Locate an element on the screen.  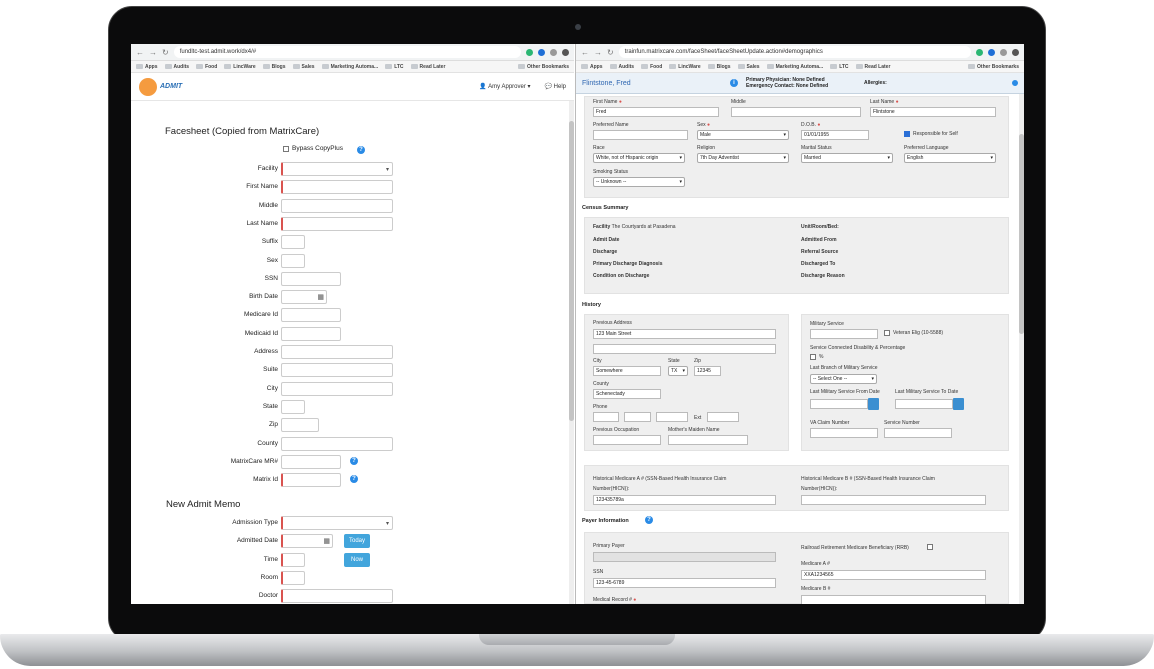
phone-line-input is located at coordinates (672, 417).